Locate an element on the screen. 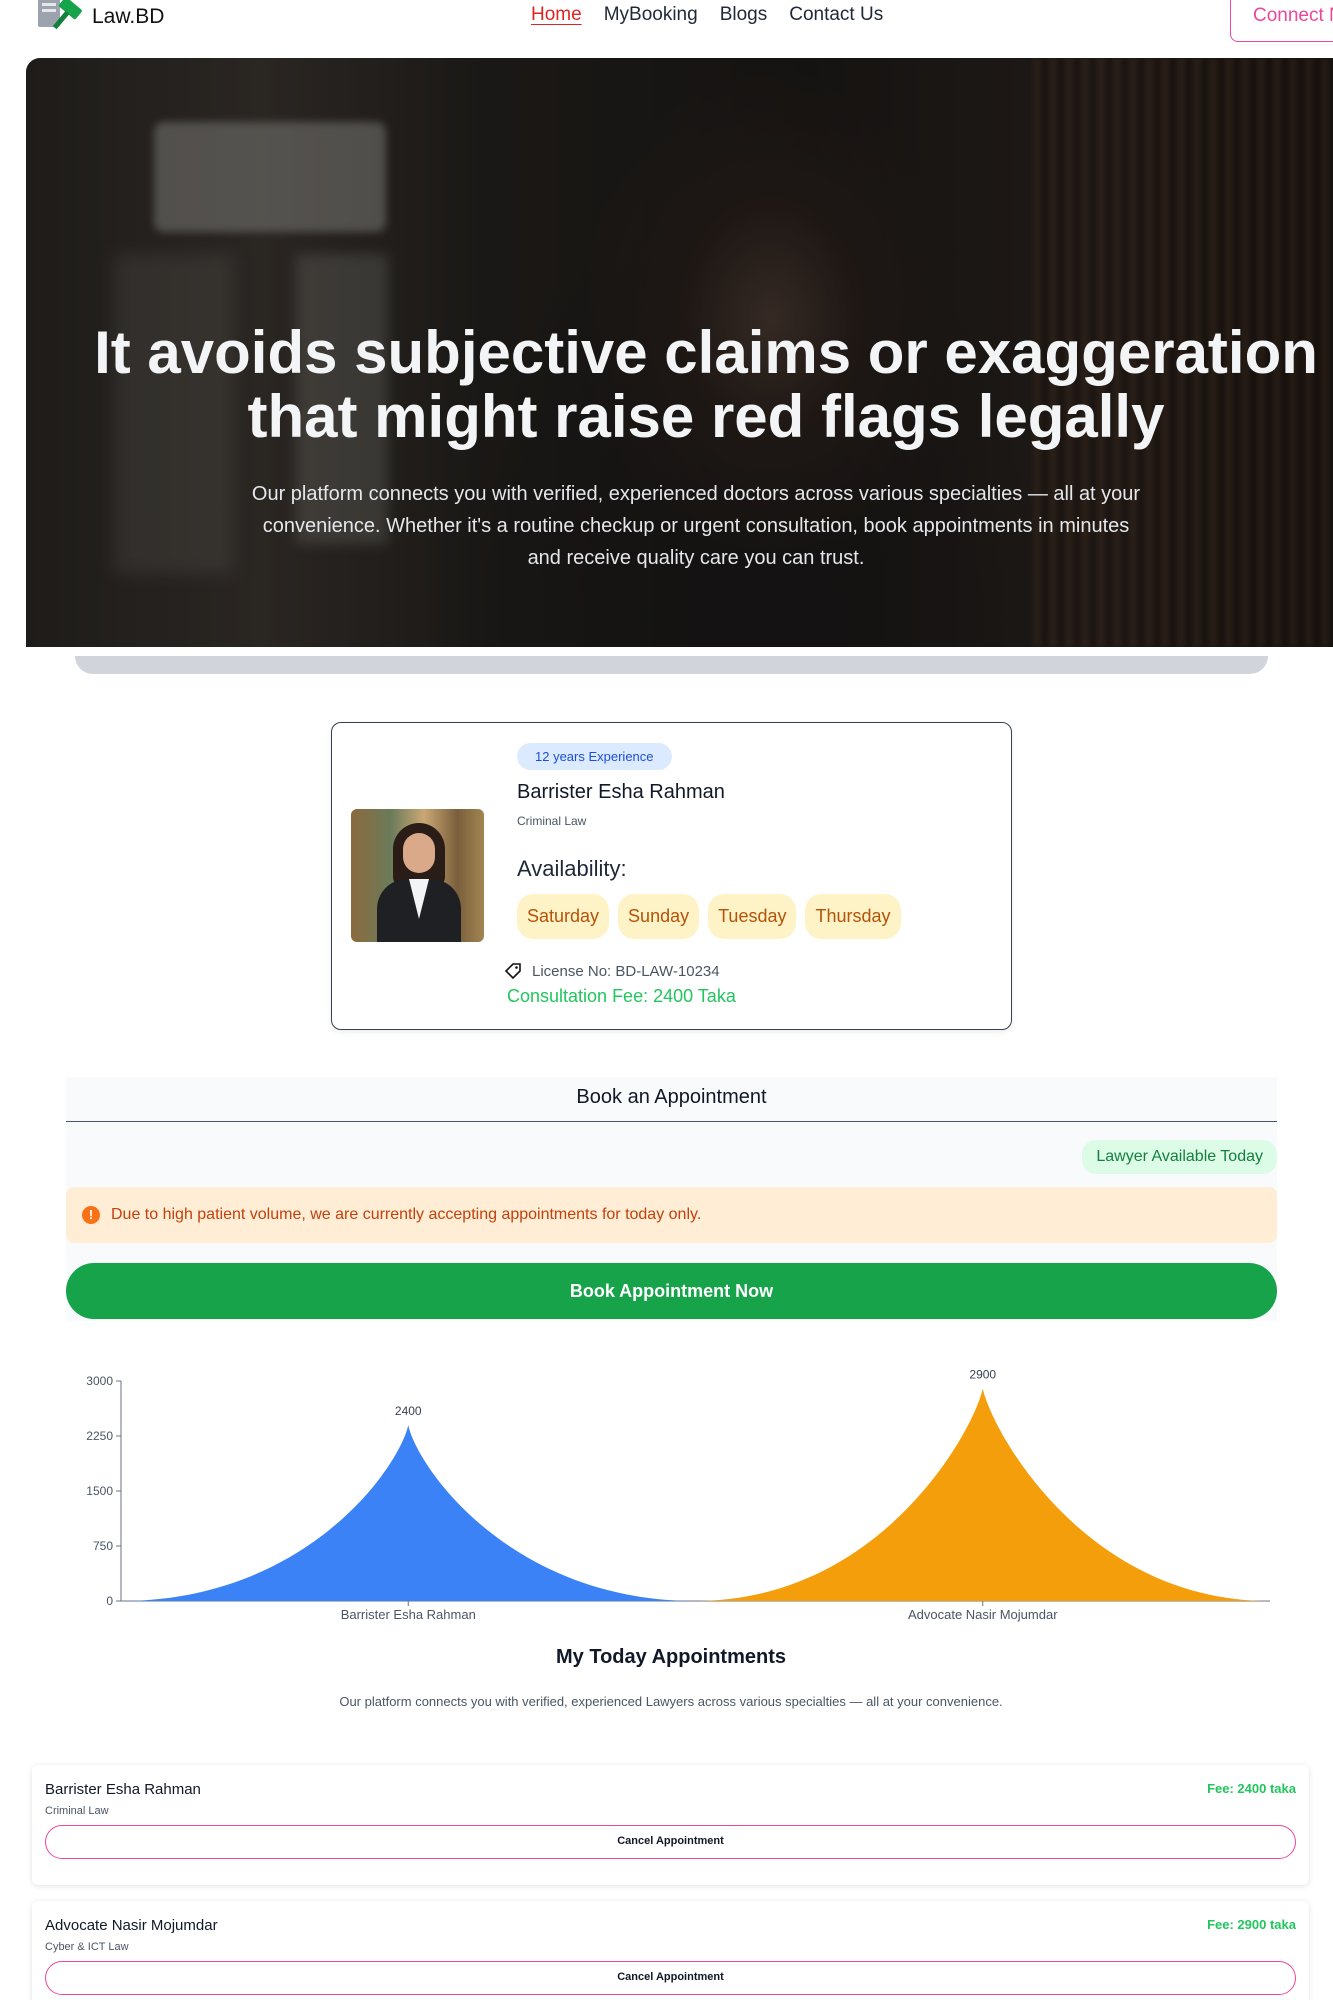 The image size is (1333, 2000). availability-days: Saturday Sunday Tuesday Thursday is located at coordinates (709, 916).